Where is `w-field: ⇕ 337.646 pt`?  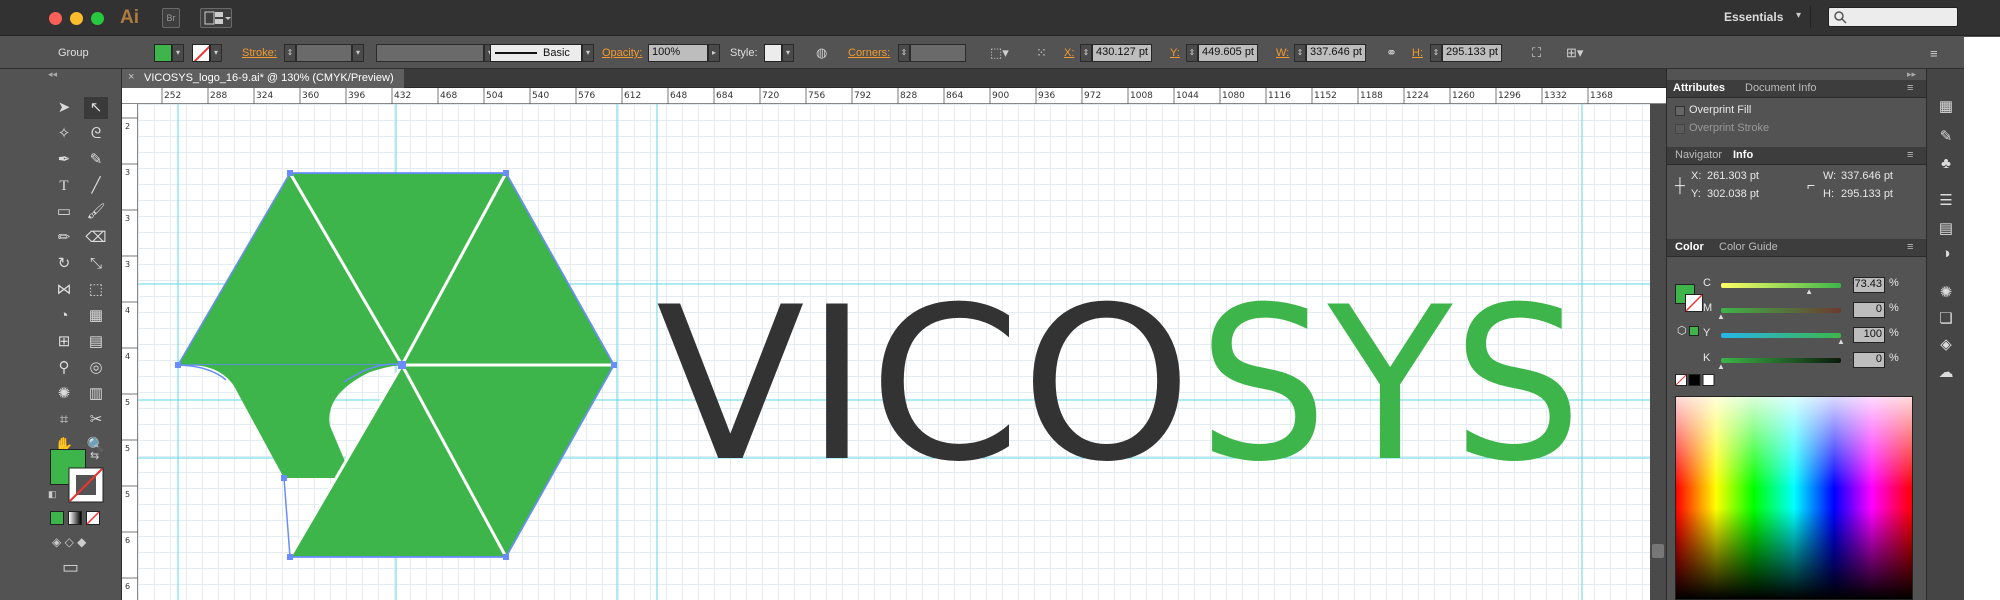
w-field: ⇕ 337.646 pt is located at coordinates (1330, 53).